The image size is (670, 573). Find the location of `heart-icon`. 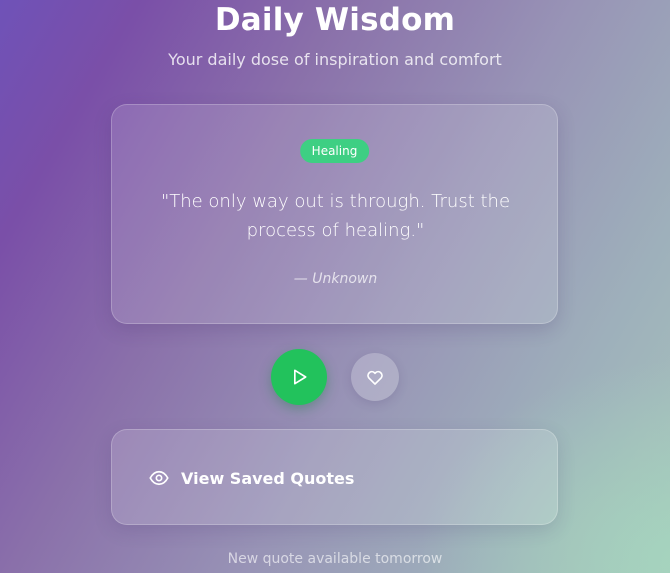

heart-icon is located at coordinates (375, 377).